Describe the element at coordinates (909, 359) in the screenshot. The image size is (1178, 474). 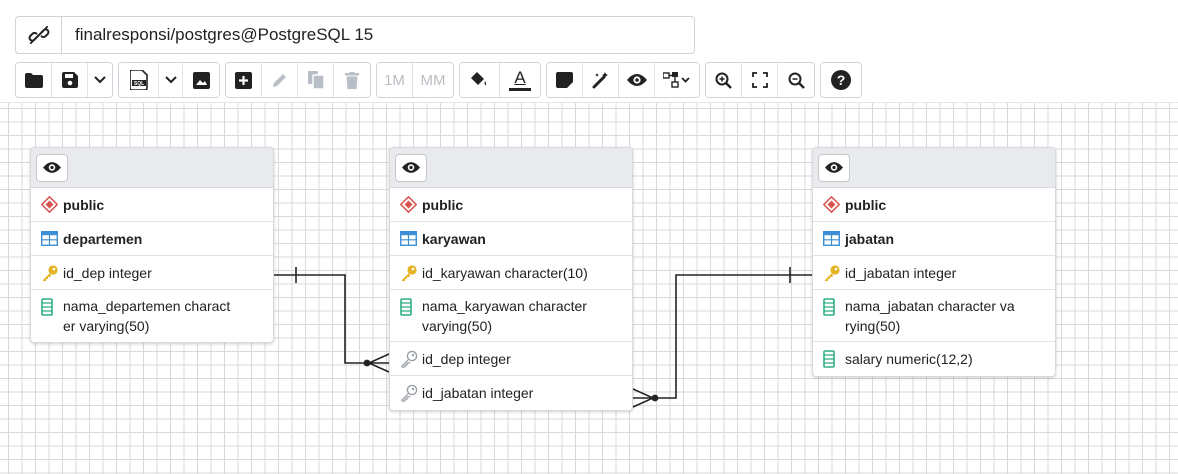
I see `column-text: salary numeric(12,2)` at that location.